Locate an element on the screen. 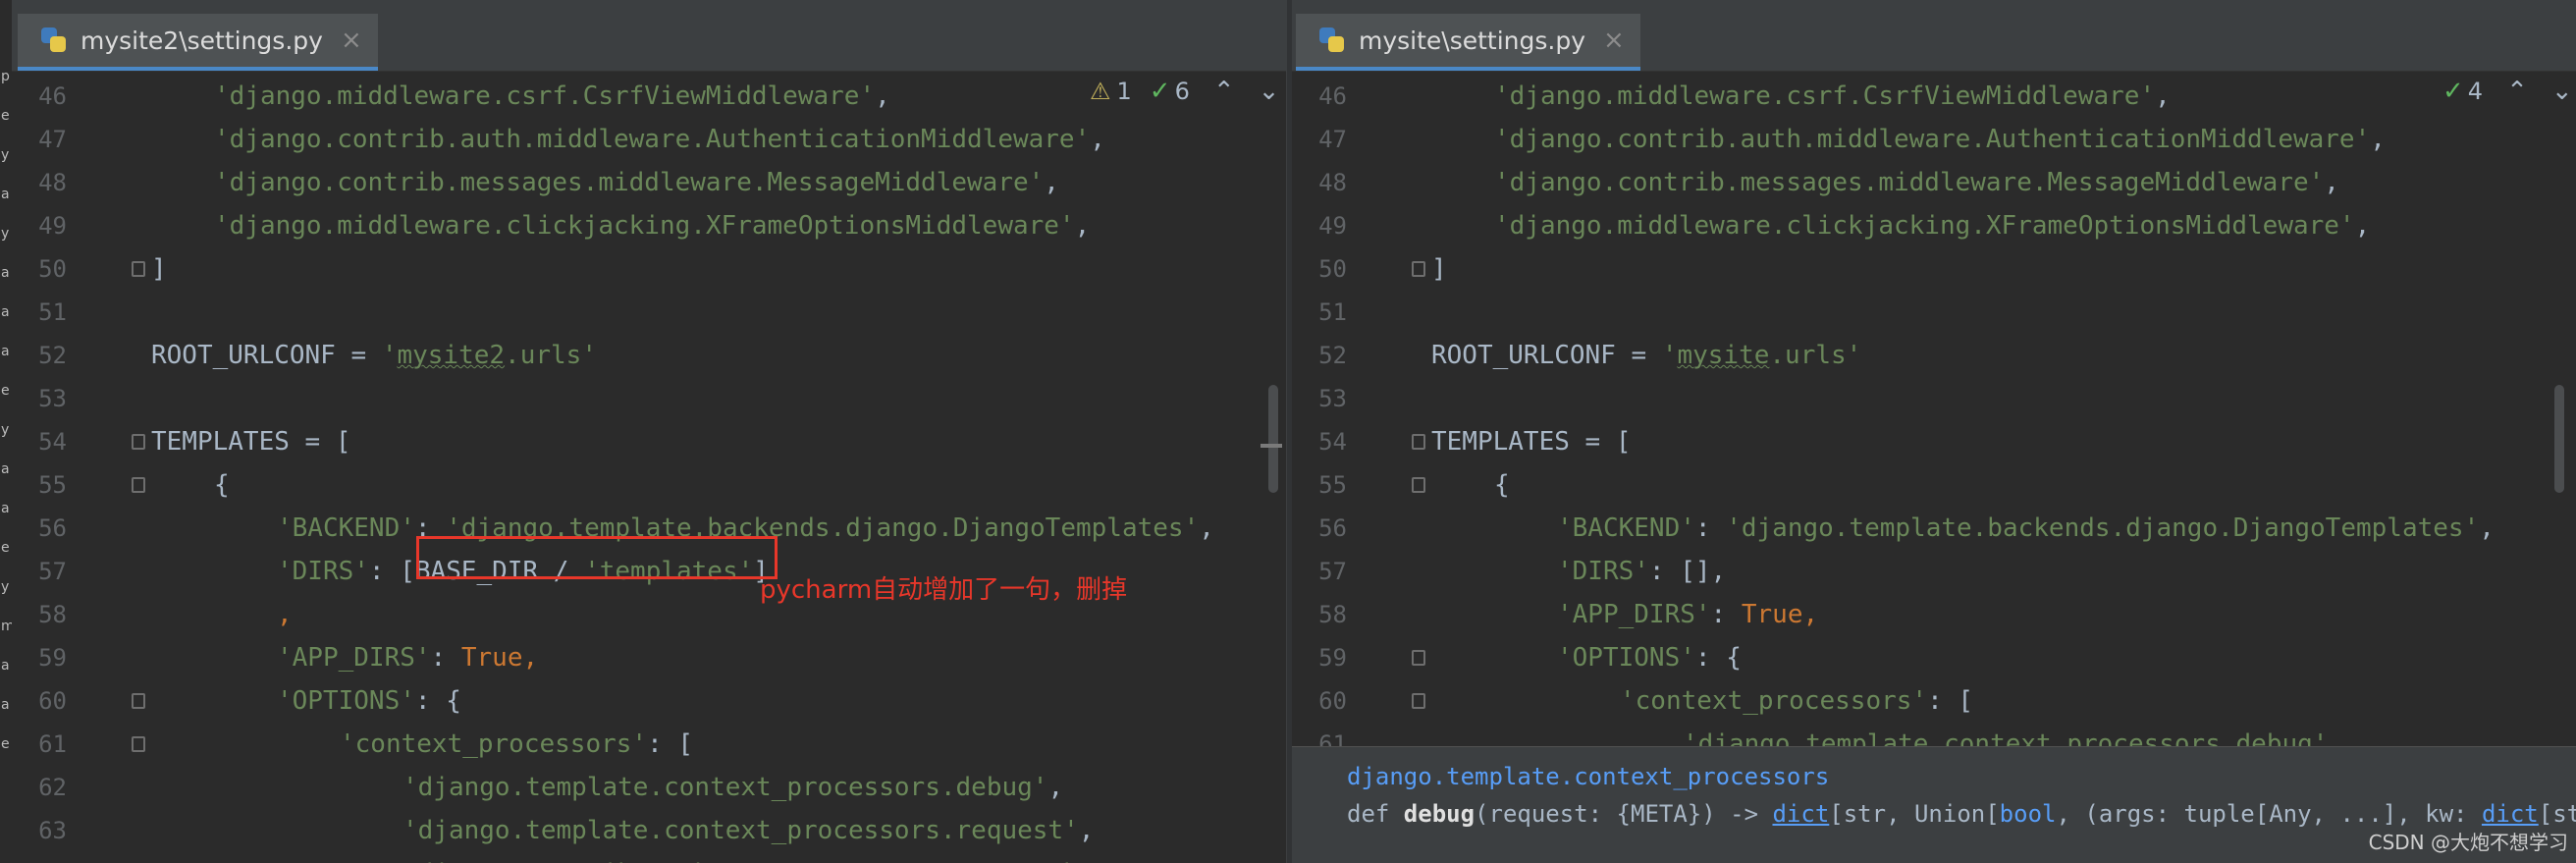 The image size is (2576, 863). tab-label: mysite\settings.py is located at coordinates (1472, 40).